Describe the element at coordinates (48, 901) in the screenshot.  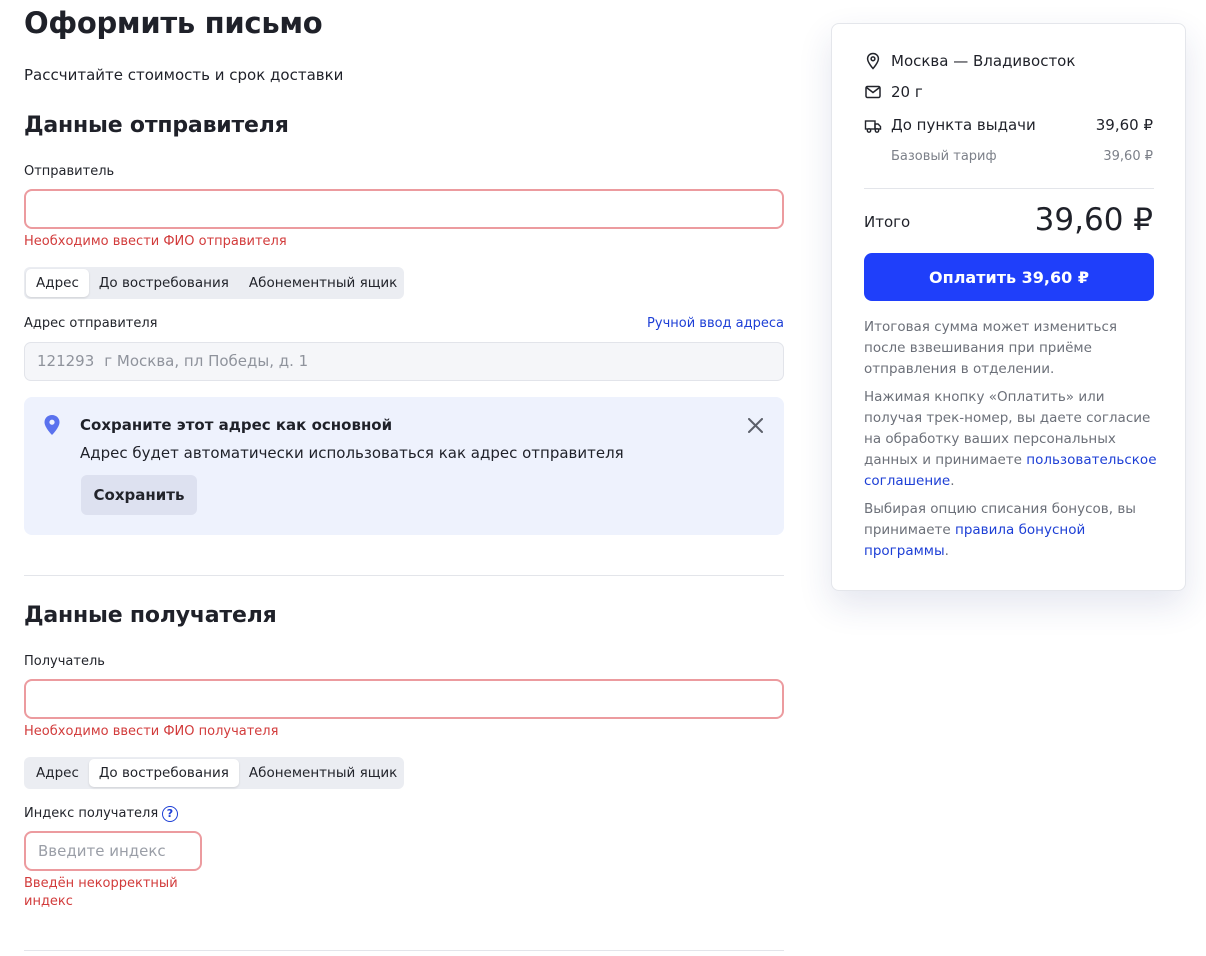
I see `recipient-index-error-line2: индекс` at that location.